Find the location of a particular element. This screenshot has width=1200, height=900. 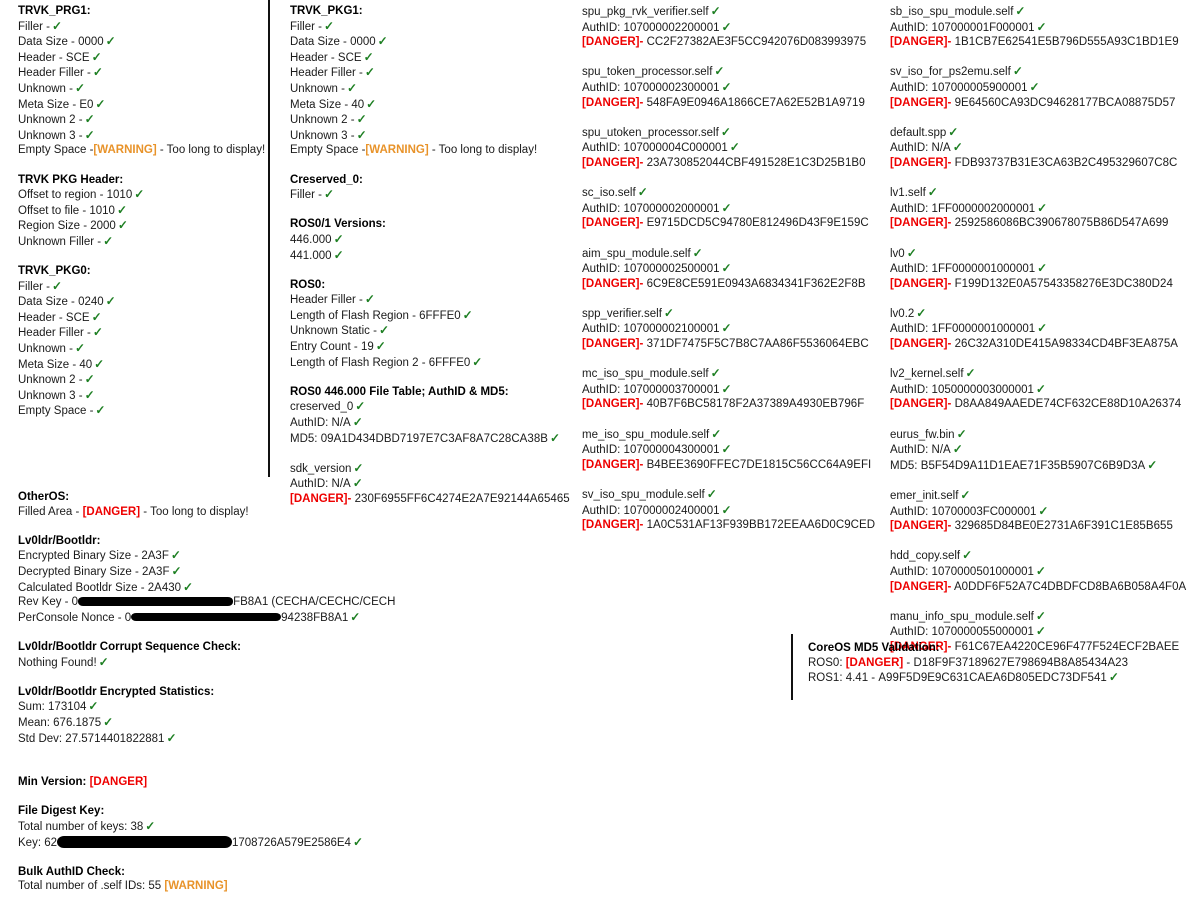

self-entry-authid-row: AuthID: N/A ✓ is located at coordinates (419, 423).